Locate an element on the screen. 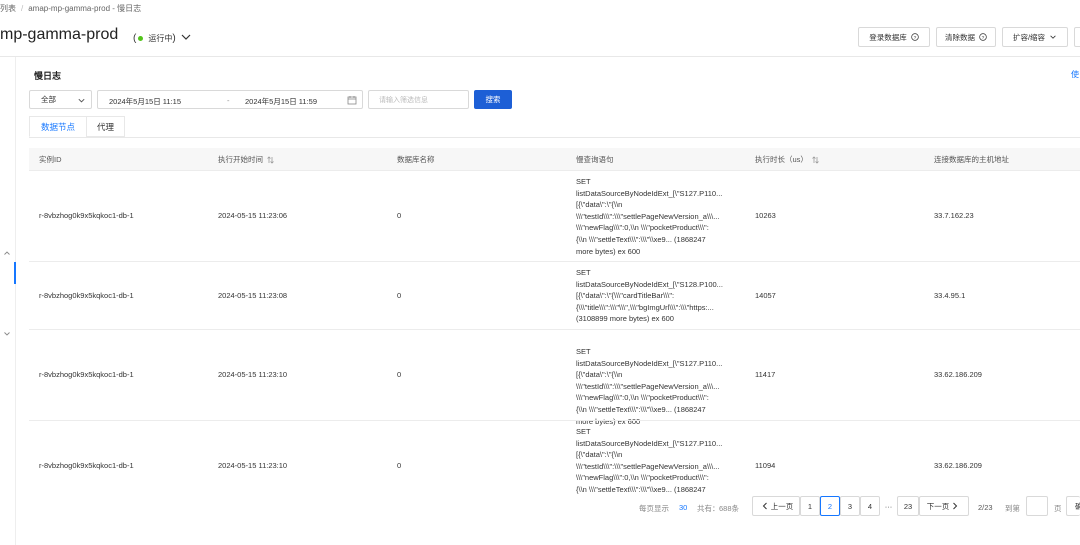 This screenshot has width=1080, height=545. scale-button: 扩容/缩容 is located at coordinates (1035, 37).